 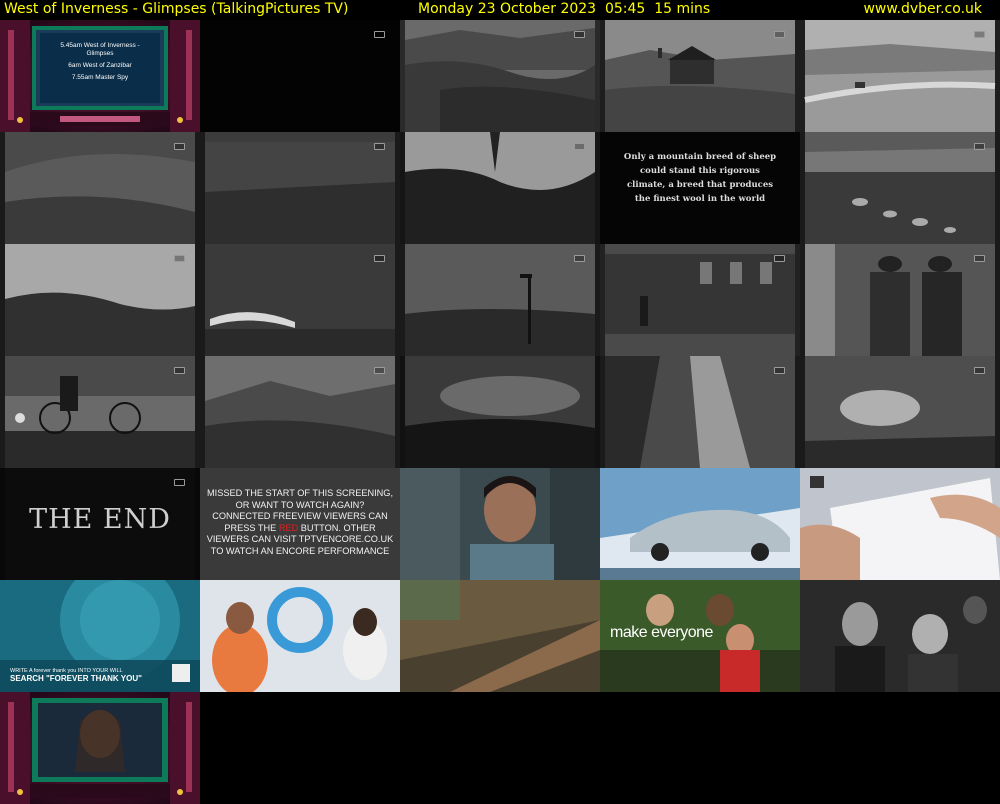 I want to click on frame-mountain-loch, so click(x=300, y=412).